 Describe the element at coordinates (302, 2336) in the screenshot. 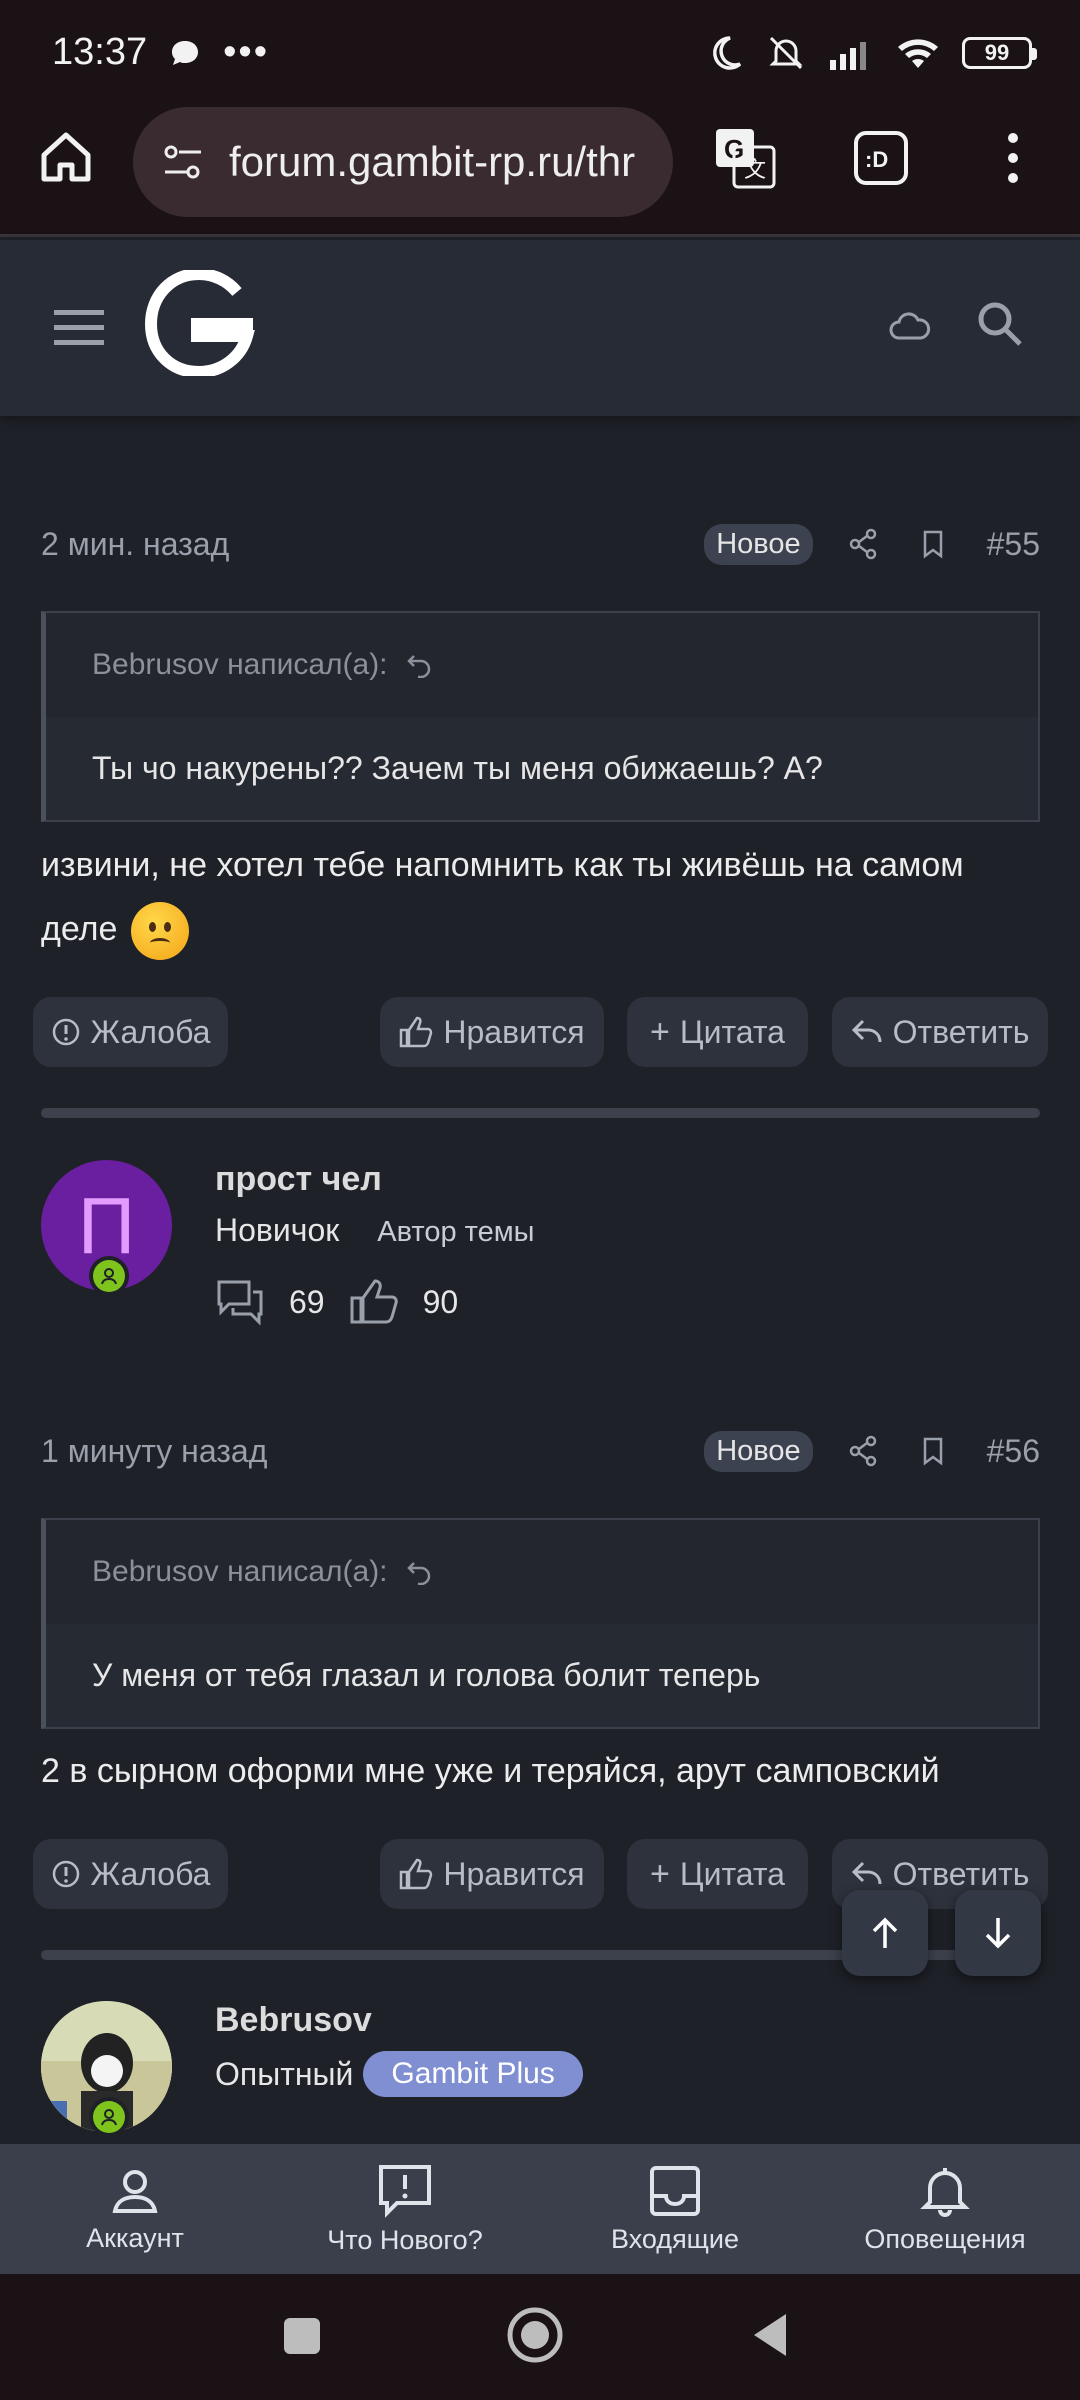

I see `recents-button` at that location.